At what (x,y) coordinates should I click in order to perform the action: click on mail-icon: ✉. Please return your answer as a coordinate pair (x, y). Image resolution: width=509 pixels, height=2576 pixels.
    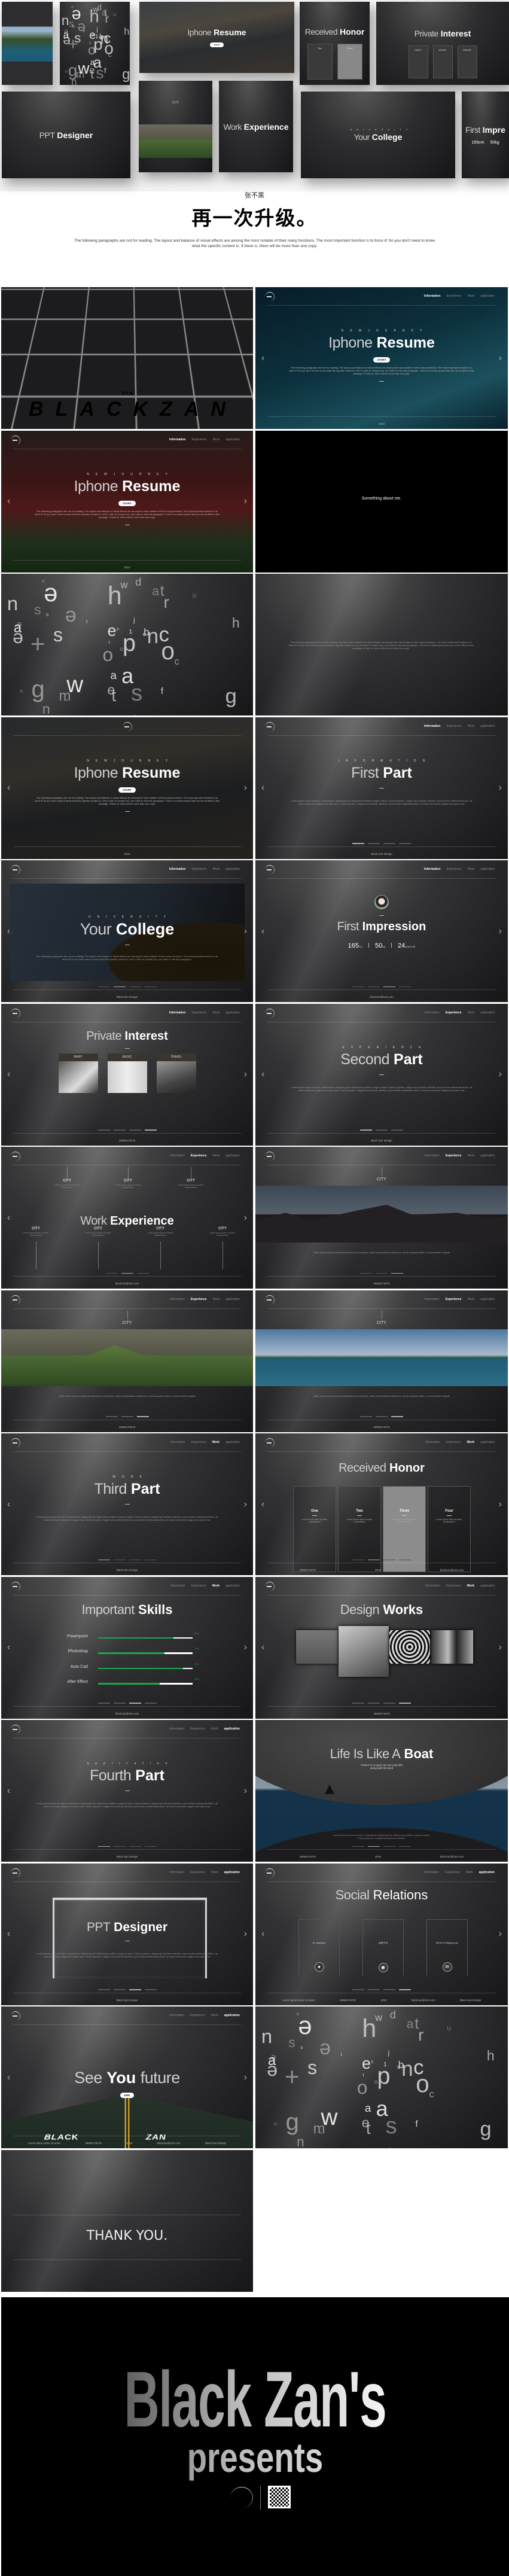
    Looking at the image, I should click on (447, 1967).